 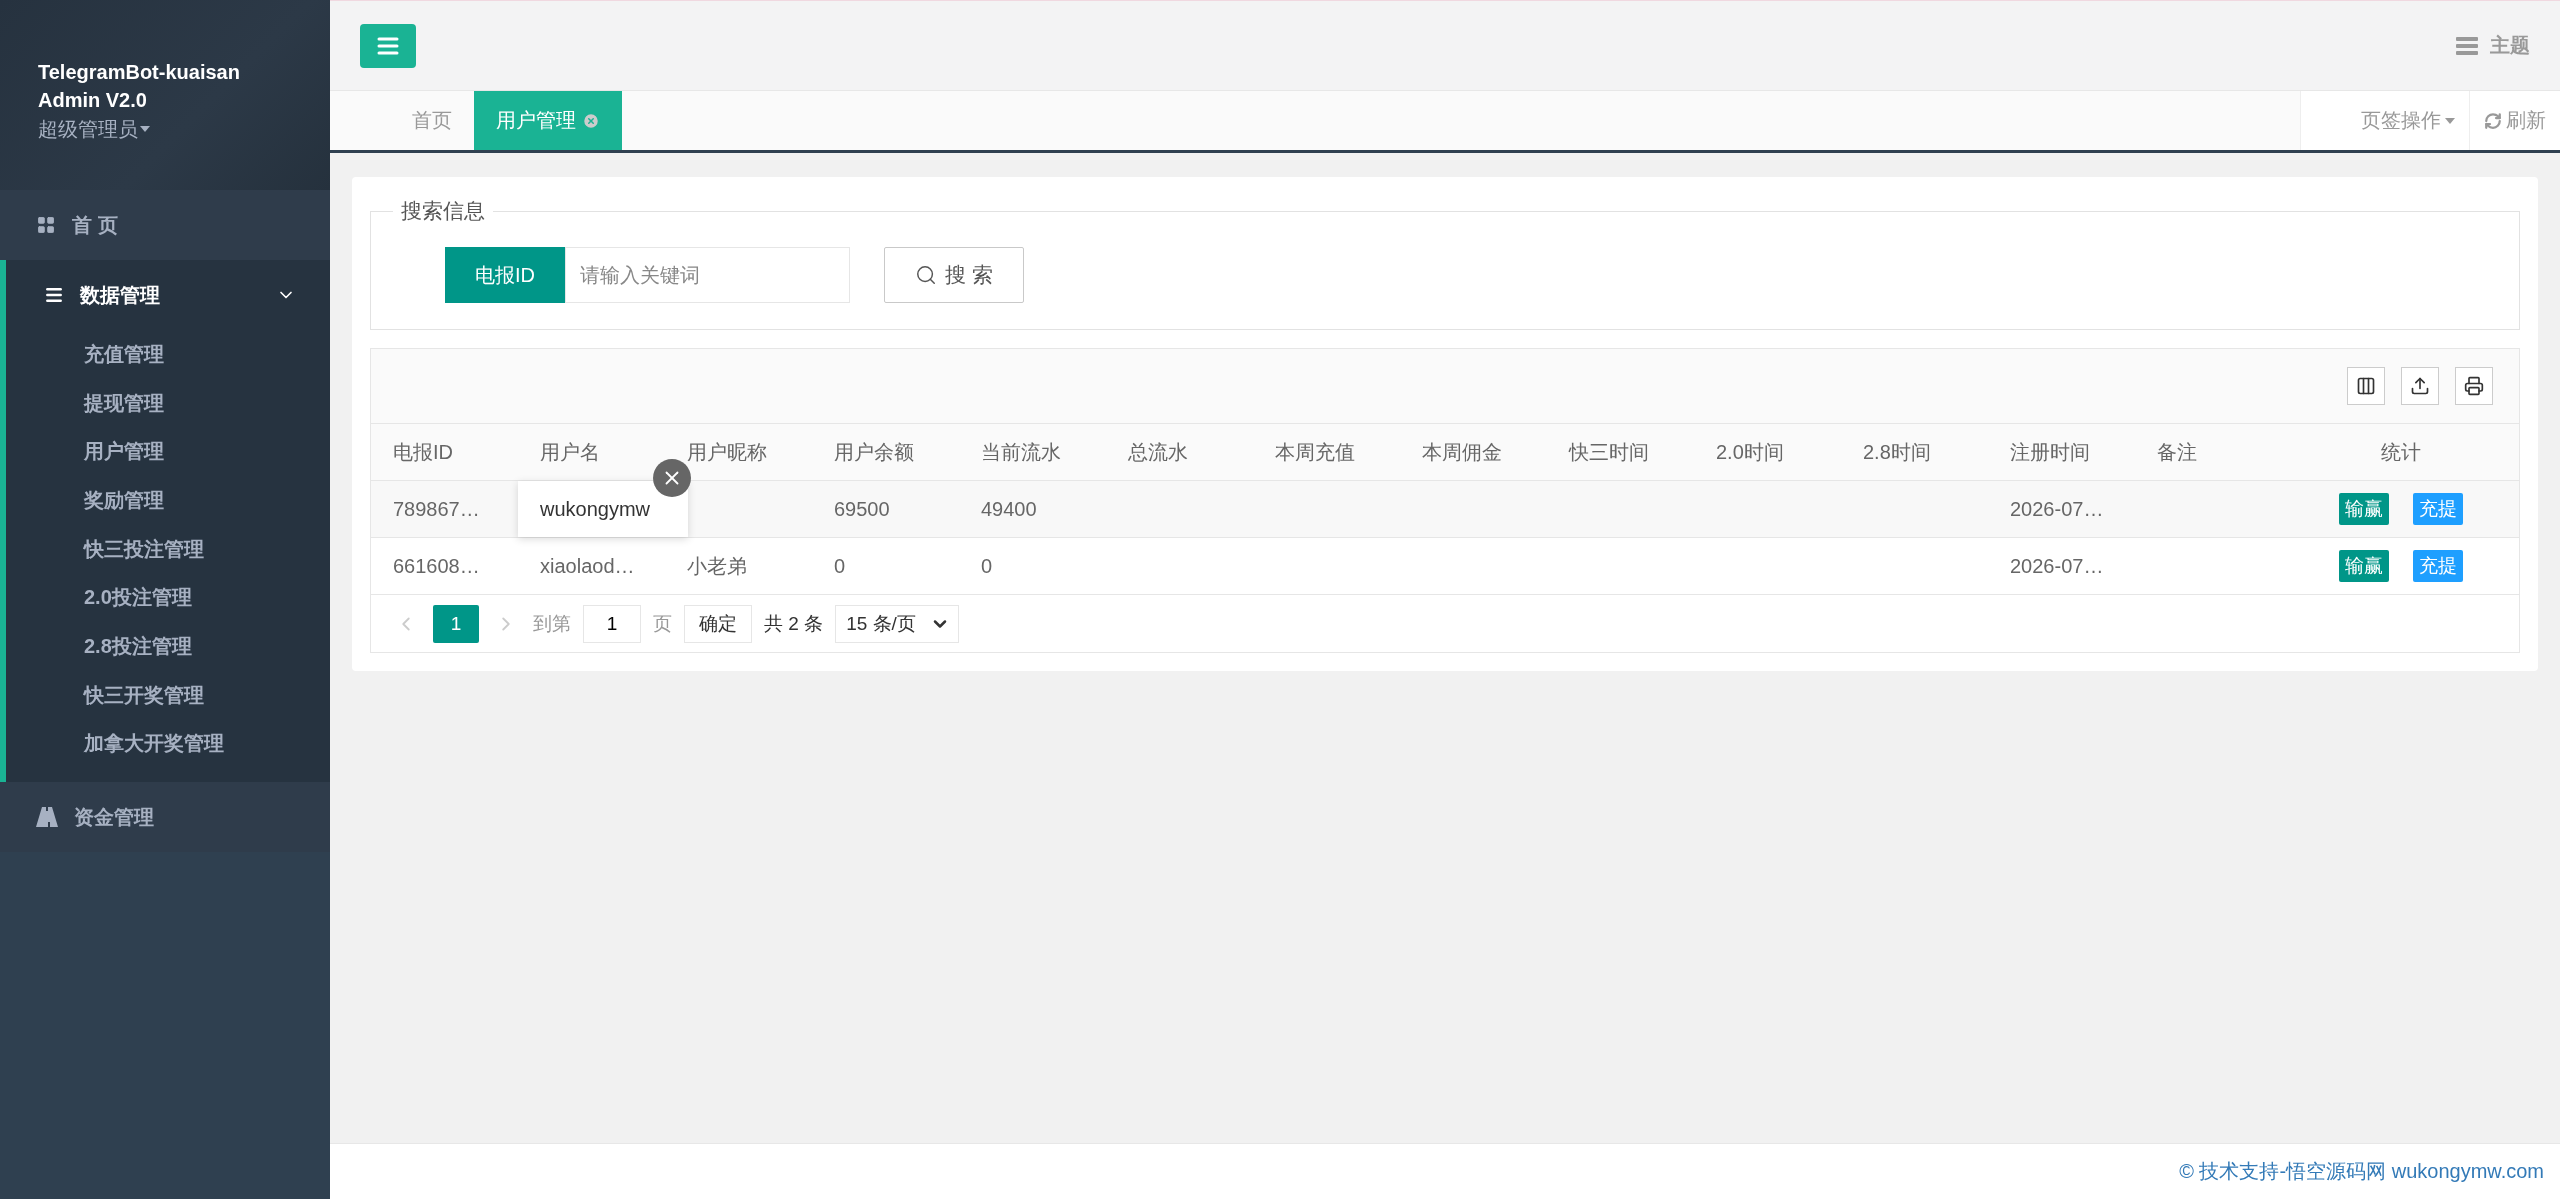 What do you see at coordinates (1315, 452) in the screenshot?
I see `column-header: 本周充值` at bounding box center [1315, 452].